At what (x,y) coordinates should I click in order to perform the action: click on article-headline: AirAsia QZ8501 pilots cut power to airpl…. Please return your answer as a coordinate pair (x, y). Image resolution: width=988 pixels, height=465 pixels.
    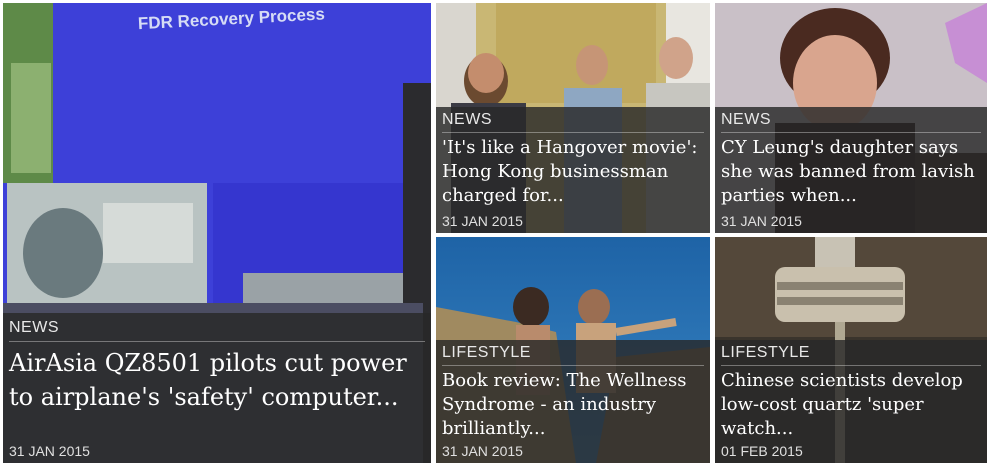
    Looking at the image, I should click on (217, 380).